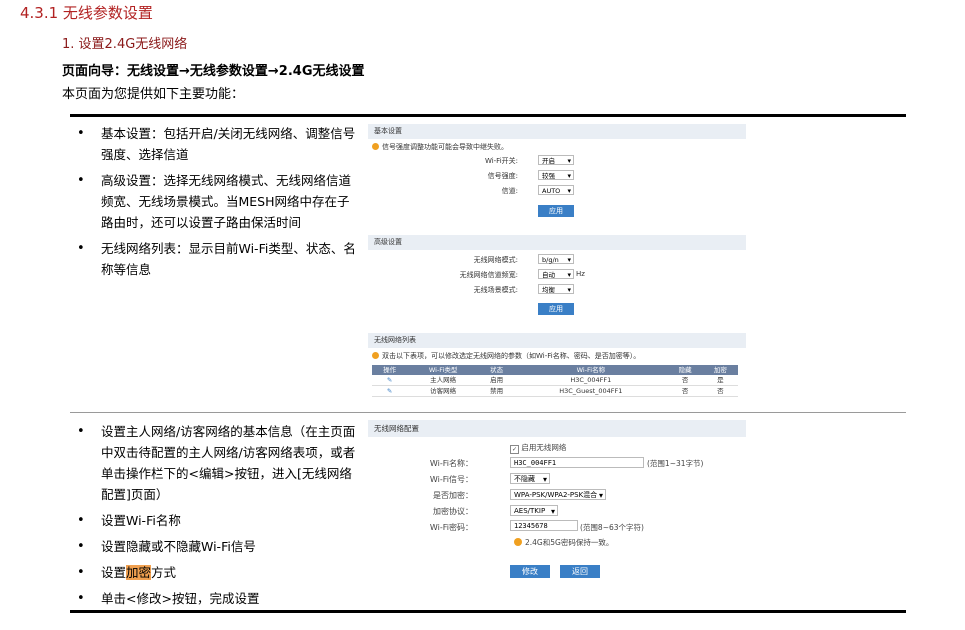 This screenshot has width=965, height=630. I want to click on enable-wireless-row: ✓ 启用无线网络, so click(538, 448).